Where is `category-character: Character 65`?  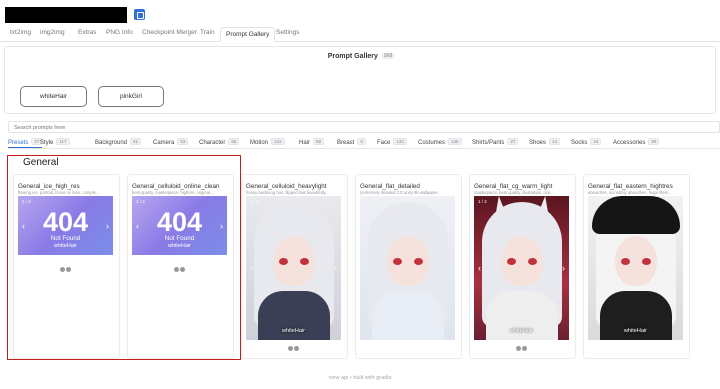 category-character: Character 65 is located at coordinates (219, 142).